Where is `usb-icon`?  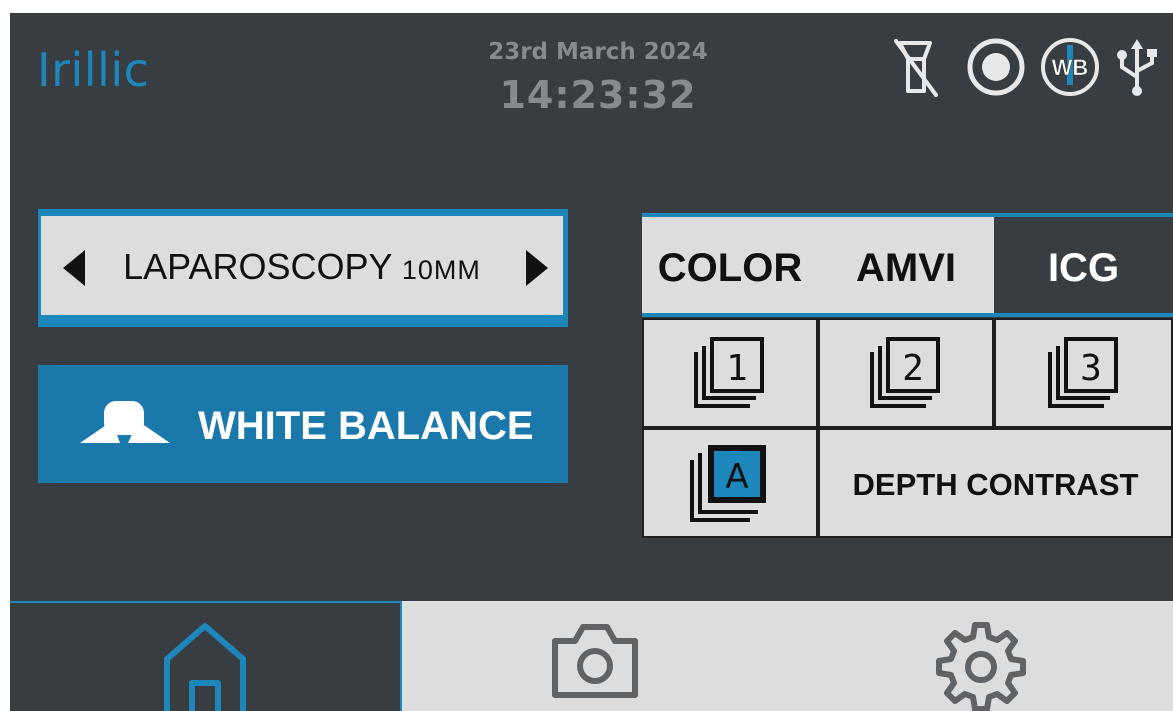 usb-icon is located at coordinates (1137, 67).